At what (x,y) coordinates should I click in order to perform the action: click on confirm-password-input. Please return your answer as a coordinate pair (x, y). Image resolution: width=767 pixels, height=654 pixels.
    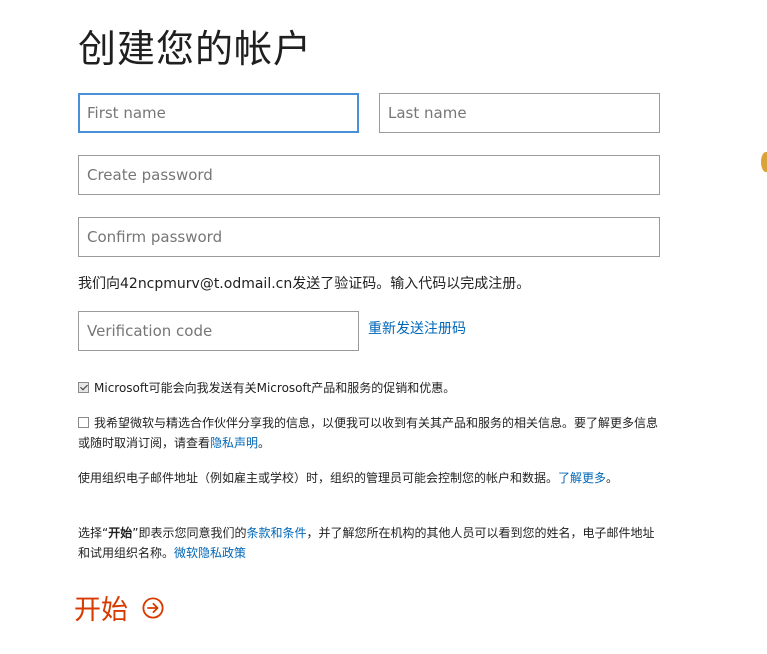
    Looking at the image, I should click on (369, 237).